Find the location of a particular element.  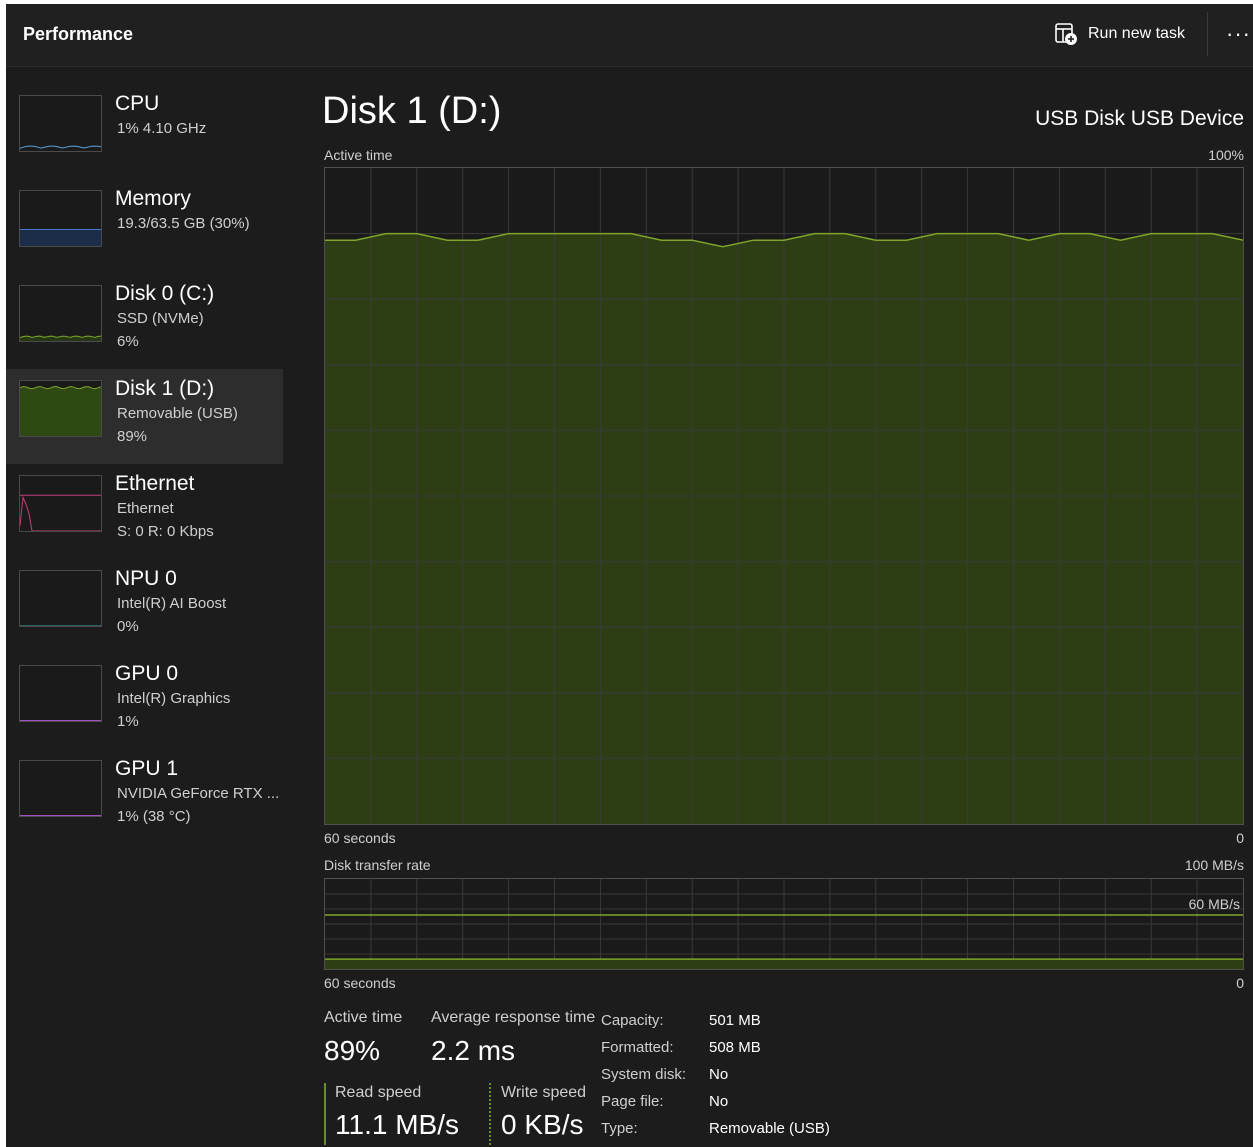

active-time-label: Active time is located at coordinates (363, 1017).